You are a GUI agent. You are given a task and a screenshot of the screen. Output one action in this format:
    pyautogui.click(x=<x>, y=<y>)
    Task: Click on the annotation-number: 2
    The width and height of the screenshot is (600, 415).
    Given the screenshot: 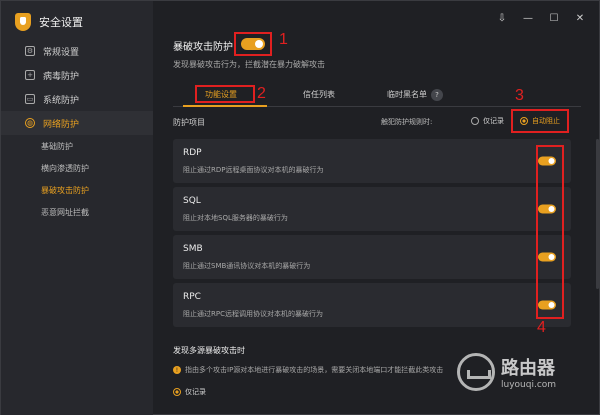 What is the action you would take?
    pyautogui.click(x=261, y=93)
    